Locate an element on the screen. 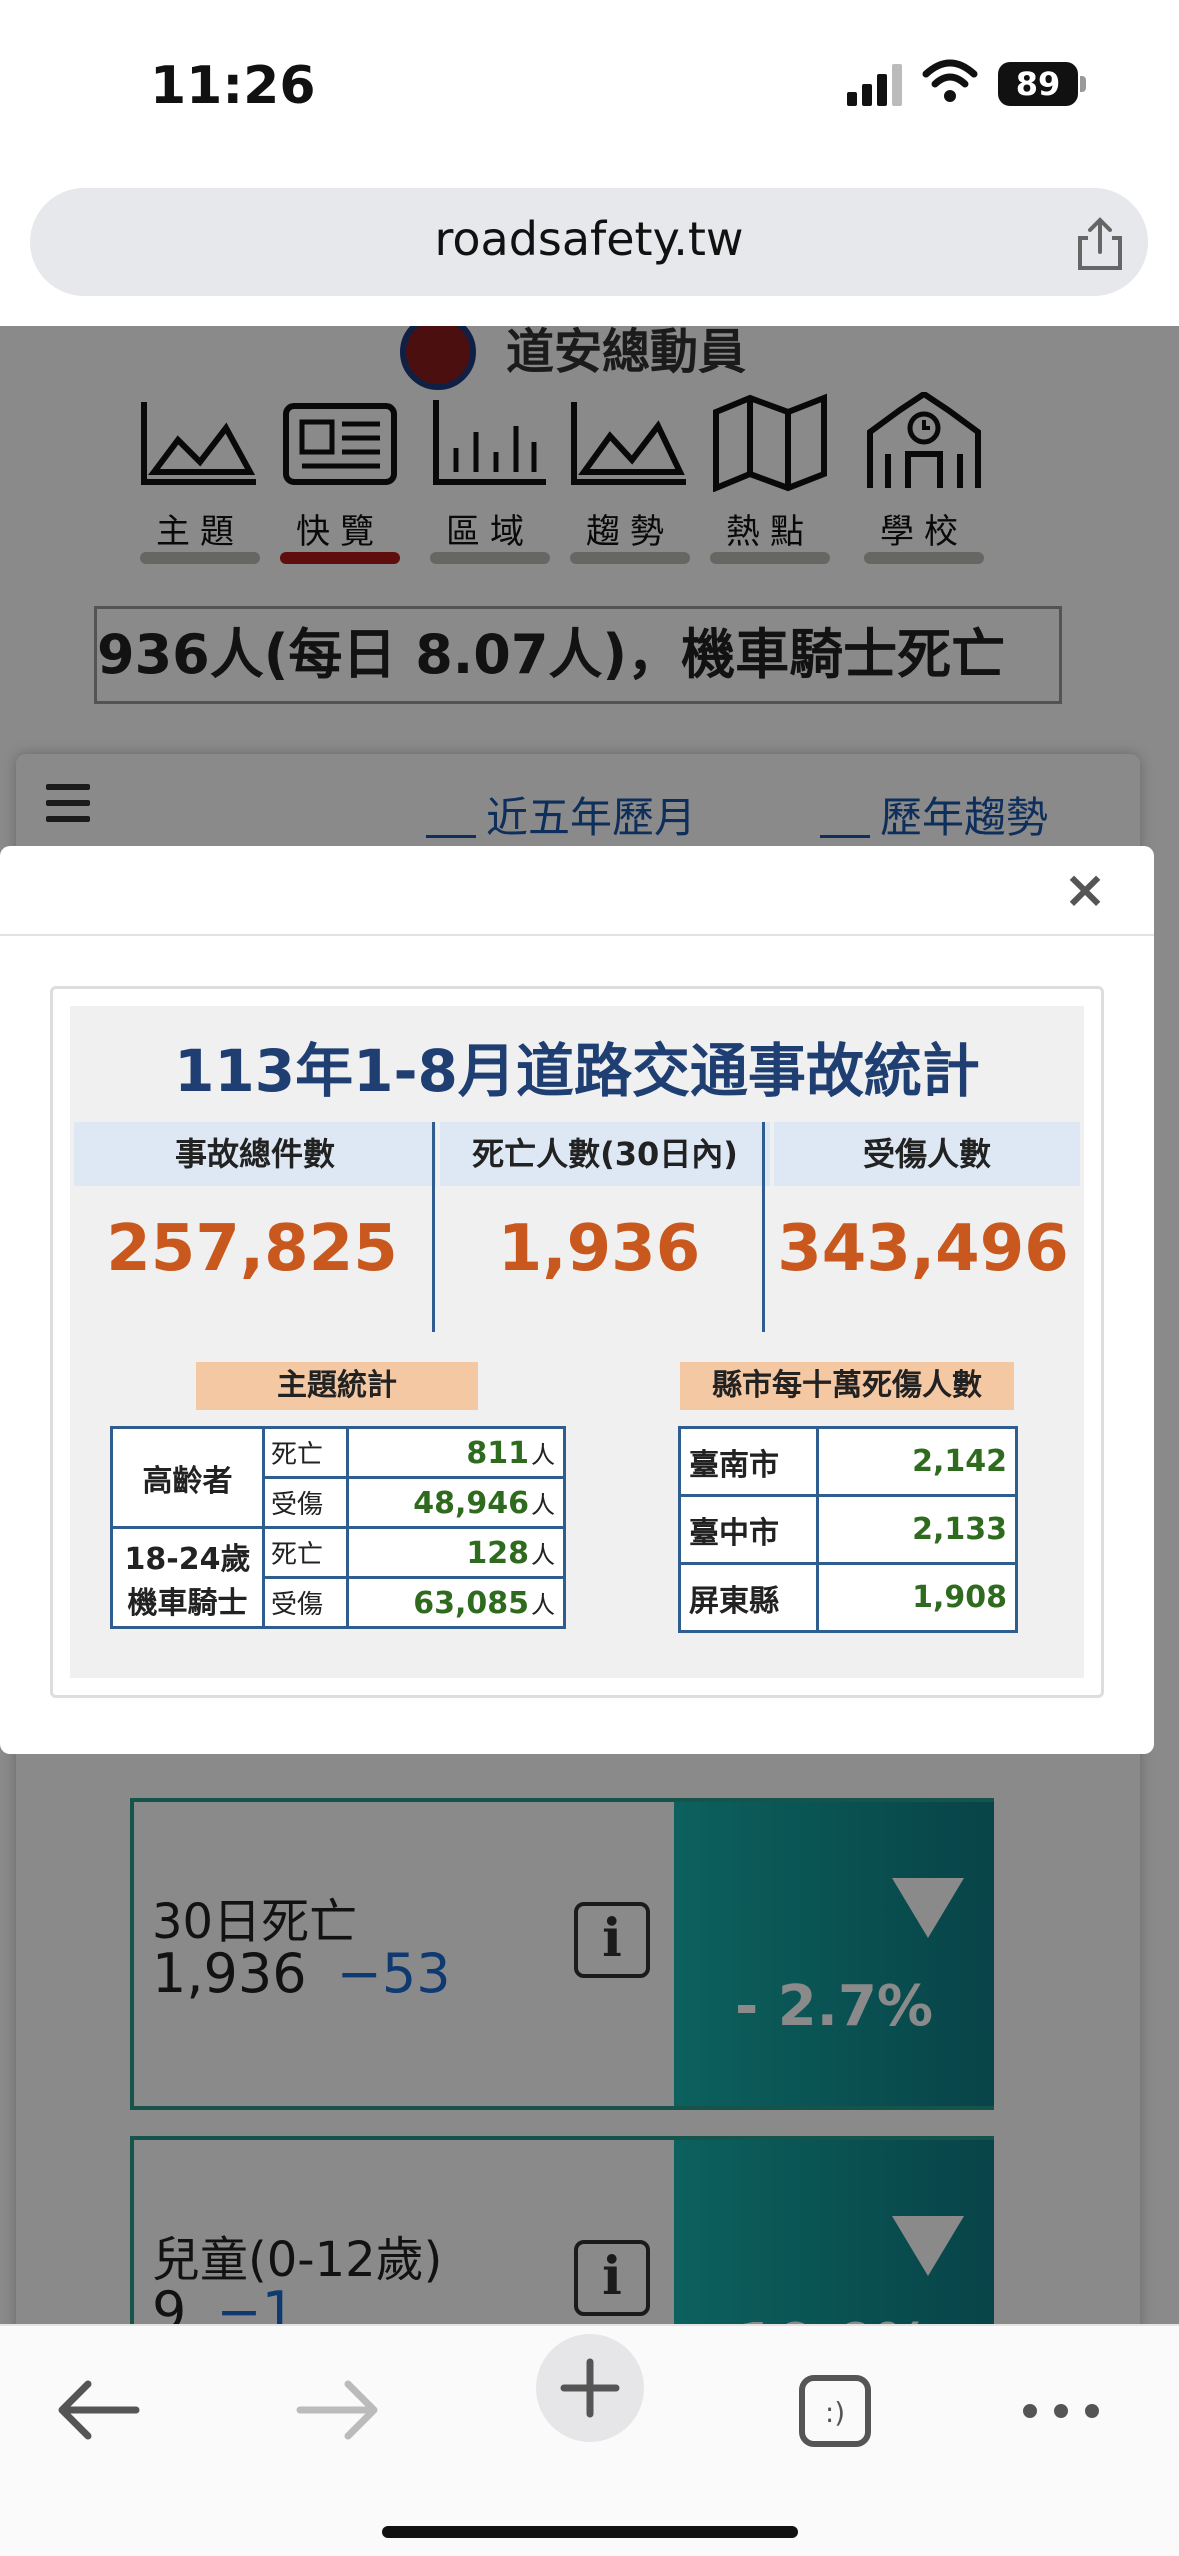 The image size is (1179, 2556). city-stats-title: 縣市每十萬死傷人數 is located at coordinates (847, 1386).